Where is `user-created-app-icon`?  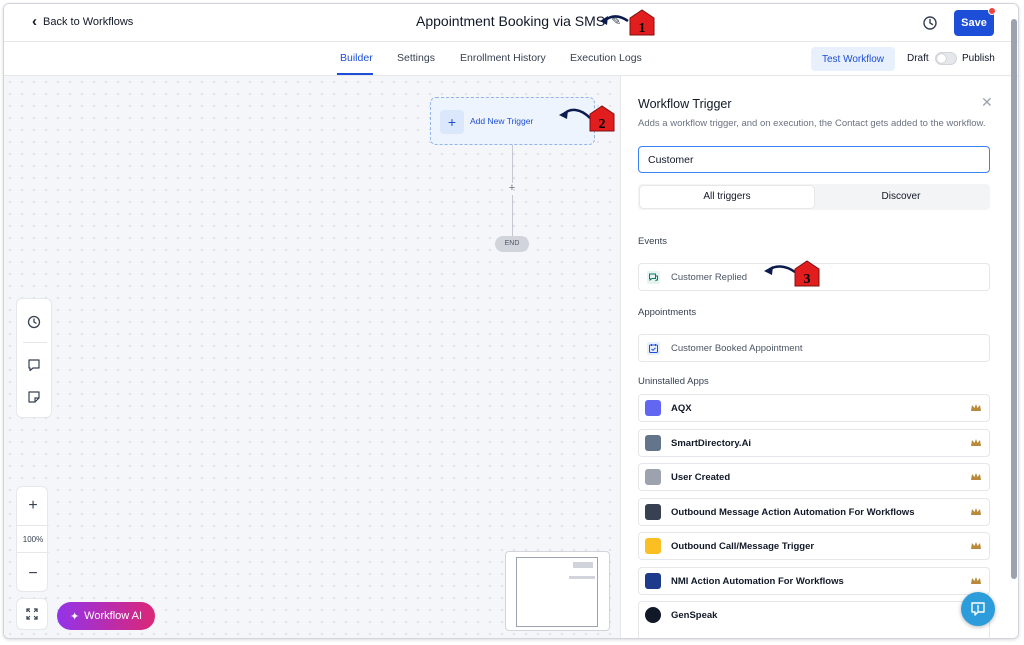
user-created-app-icon is located at coordinates (653, 477).